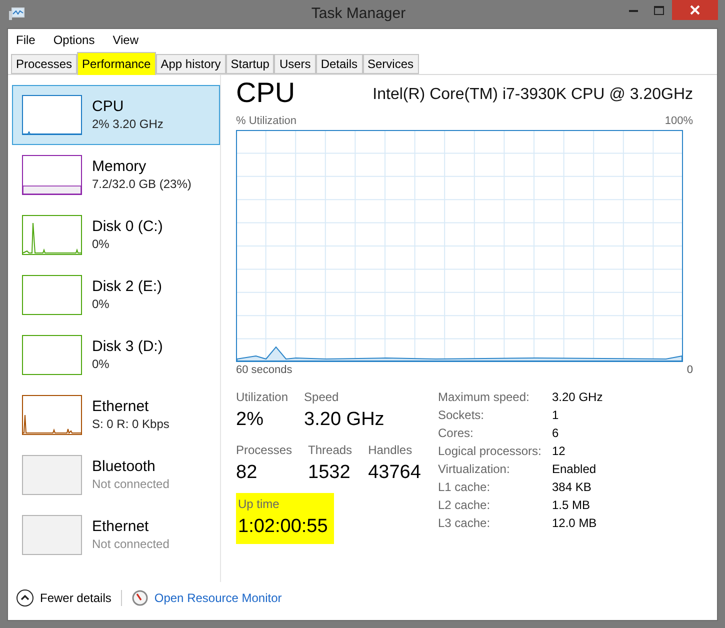  Describe the element at coordinates (465, 505) in the screenshot. I see `detail-label: L2 cache:` at that location.